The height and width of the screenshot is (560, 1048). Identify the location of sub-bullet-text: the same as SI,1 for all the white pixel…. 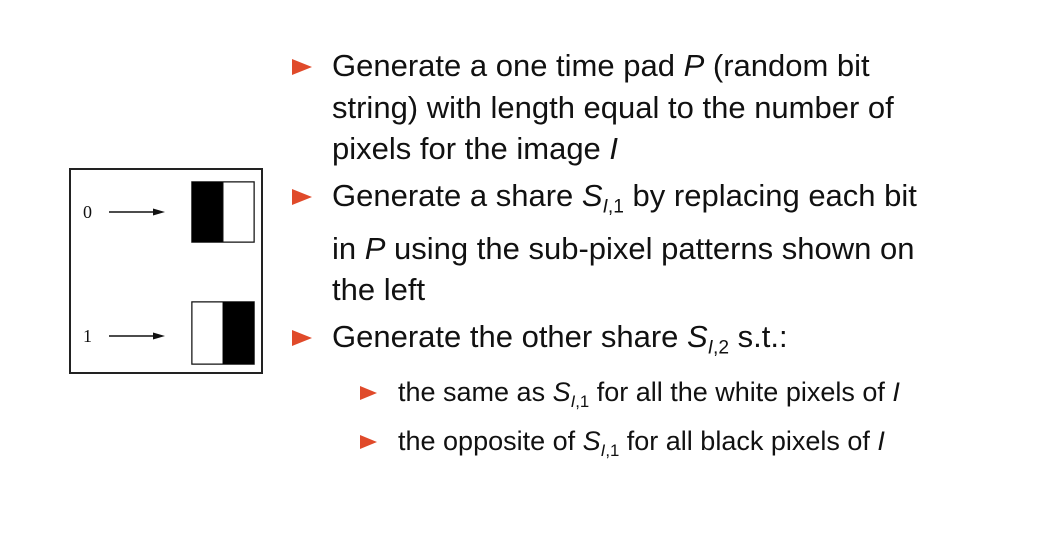
(649, 393).